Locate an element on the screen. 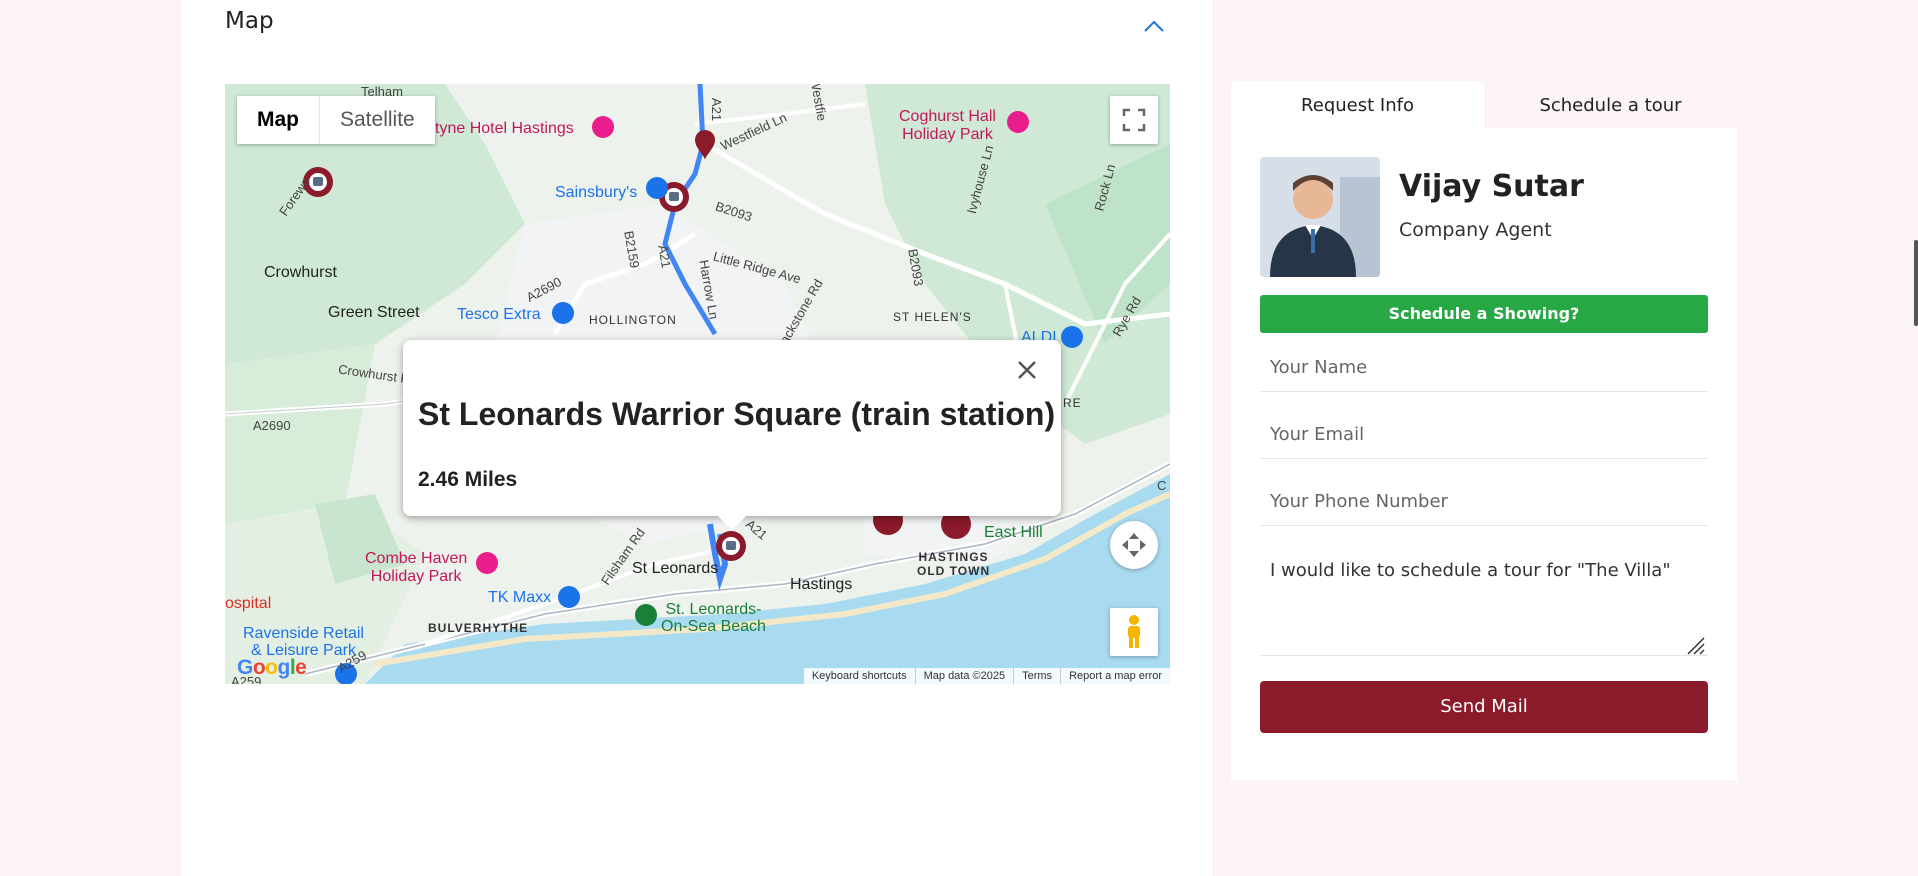 The height and width of the screenshot is (876, 1918). close-icon is located at coordinates (1027, 370).